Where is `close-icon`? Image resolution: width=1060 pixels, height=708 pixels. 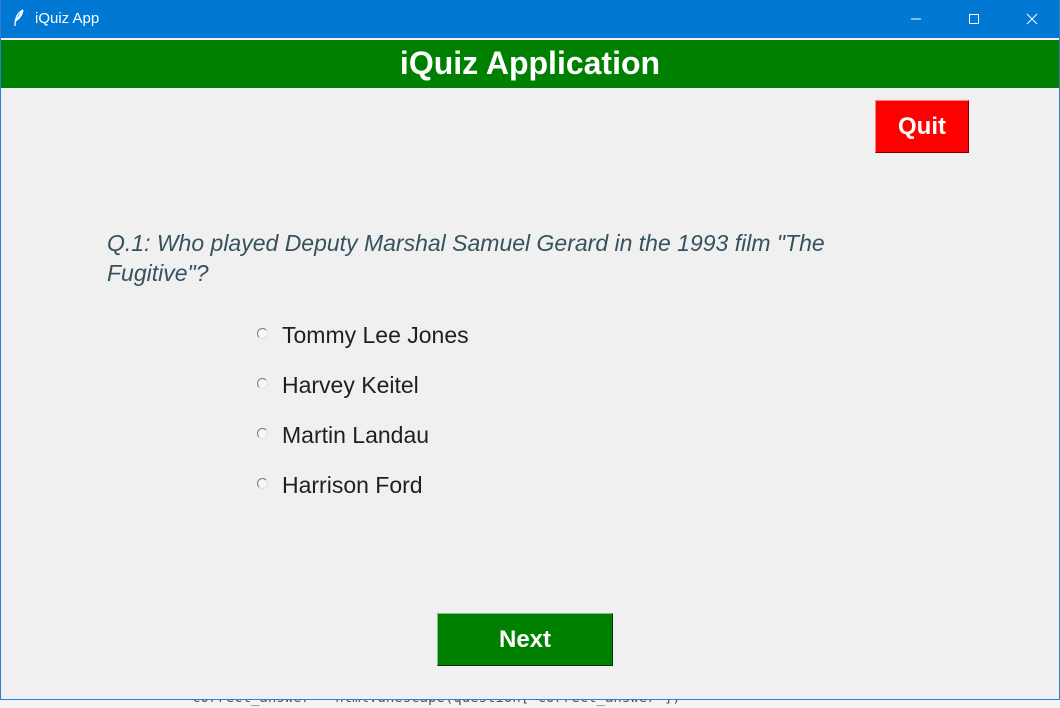 close-icon is located at coordinates (1032, 19).